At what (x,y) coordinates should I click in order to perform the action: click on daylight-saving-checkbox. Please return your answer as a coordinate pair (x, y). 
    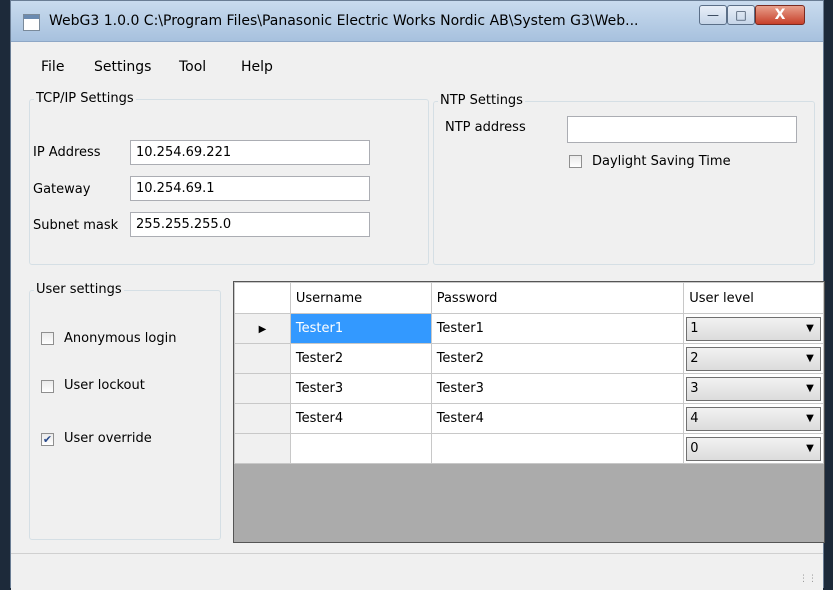
    Looking at the image, I should click on (575, 161).